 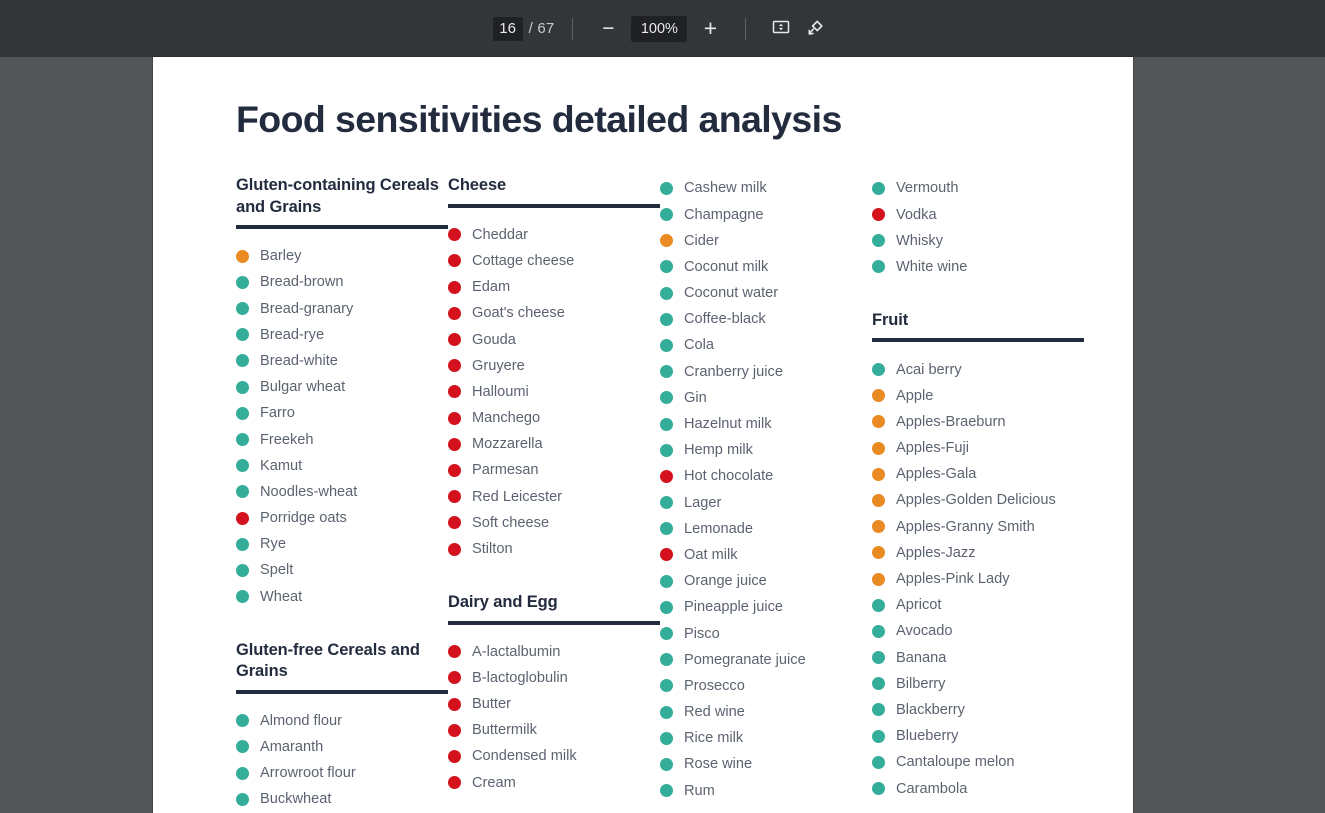 I want to click on list-item: Bread-white, so click(x=342, y=361).